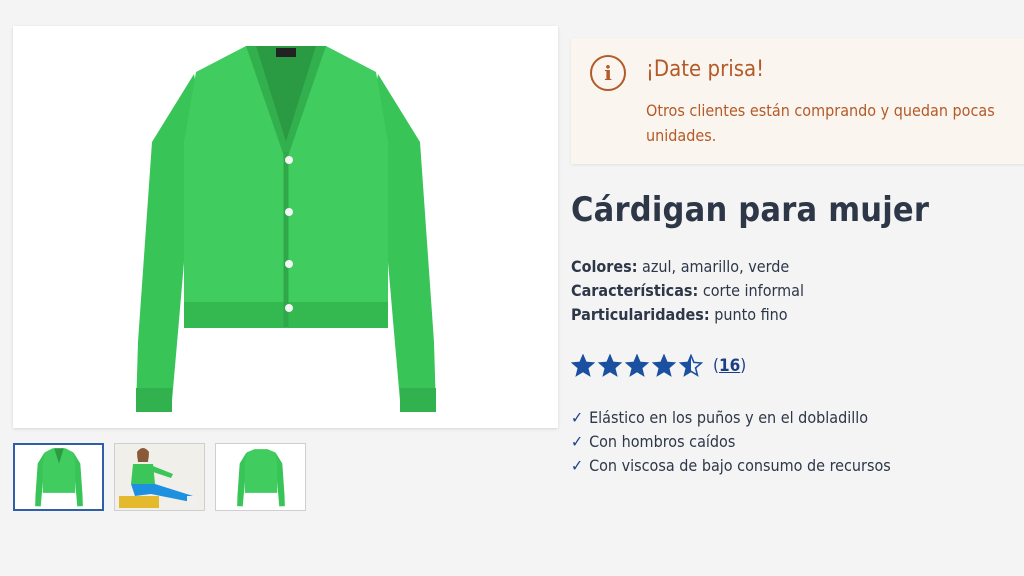  I want to click on thumbnail-back, so click(260, 477).